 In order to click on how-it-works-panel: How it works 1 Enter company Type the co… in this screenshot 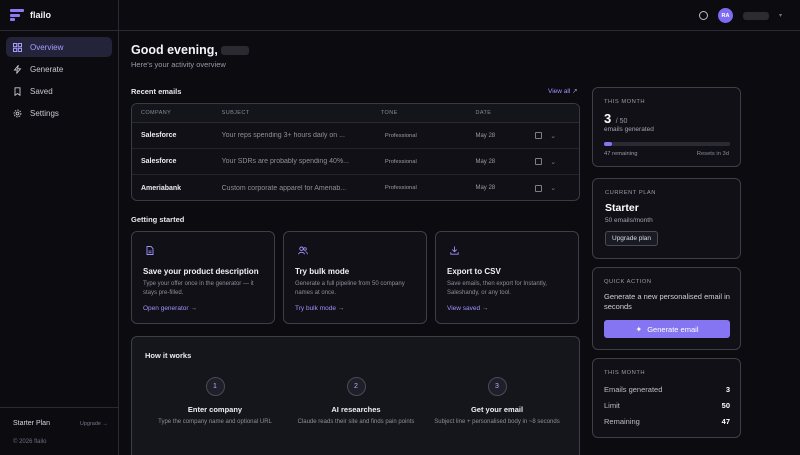, I will do `click(355, 395)`.